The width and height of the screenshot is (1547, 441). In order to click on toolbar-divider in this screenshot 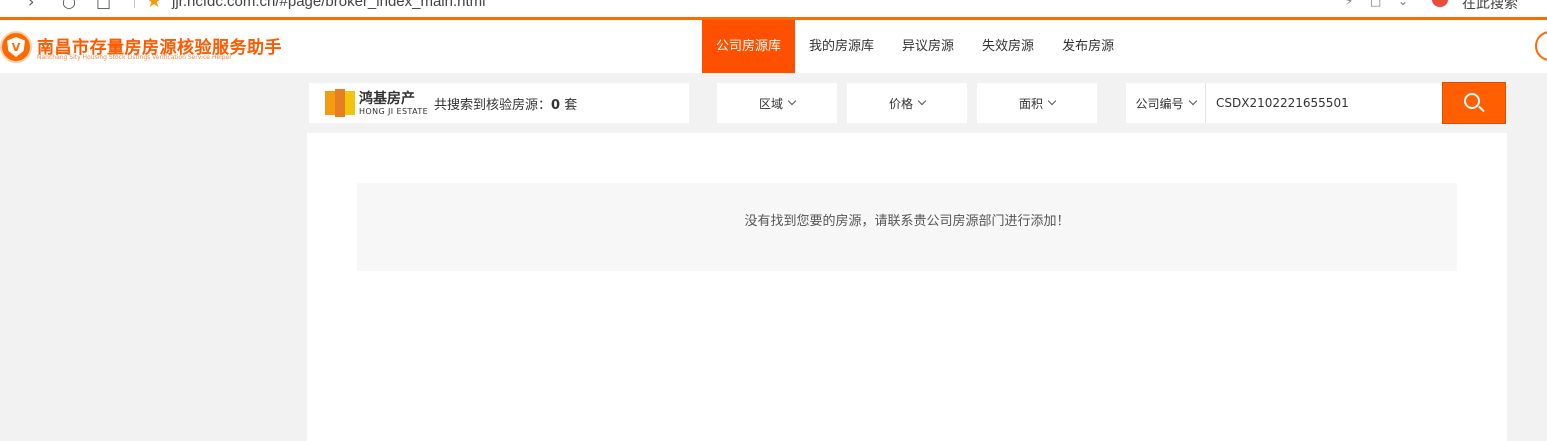, I will do `click(134, 4)`.